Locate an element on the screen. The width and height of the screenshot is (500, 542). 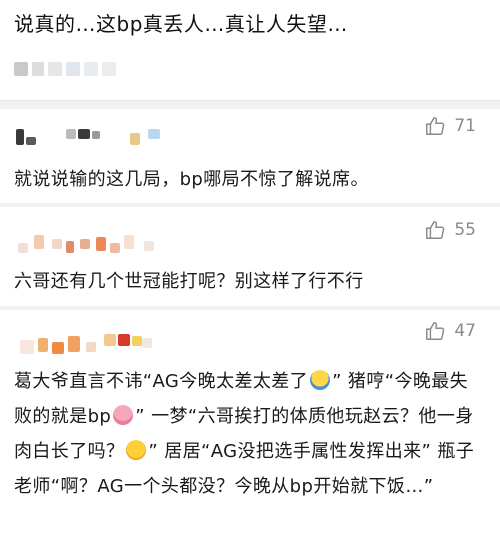
post-meta-blurred is located at coordinates (72, 69).